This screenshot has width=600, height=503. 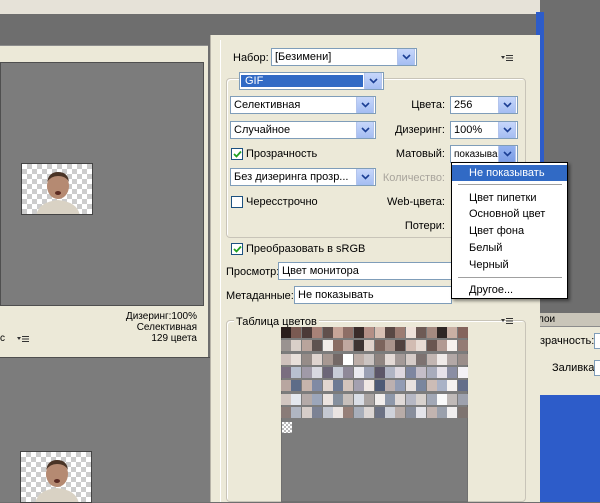 What do you see at coordinates (237, 154) in the screenshot?
I see `transparency-checkbox` at bounding box center [237, 154].